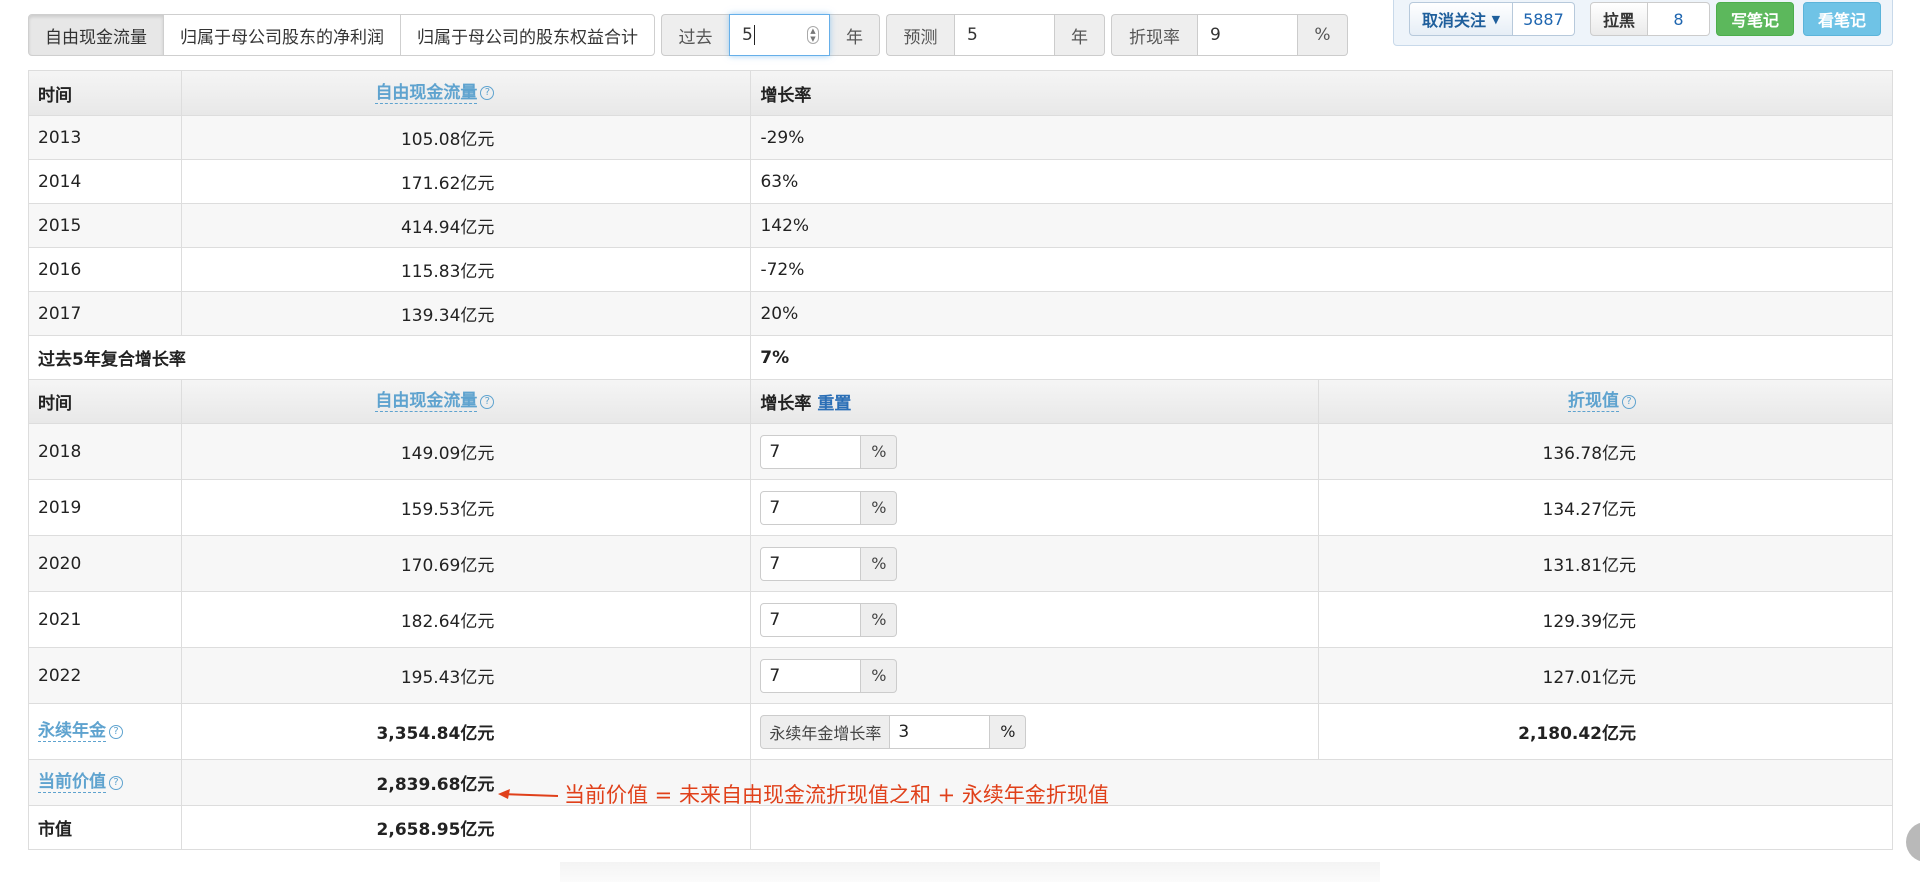 The image size is (1920, 882). I want to click on forecast-pv: 134.27亿元, so click(1605, 507).